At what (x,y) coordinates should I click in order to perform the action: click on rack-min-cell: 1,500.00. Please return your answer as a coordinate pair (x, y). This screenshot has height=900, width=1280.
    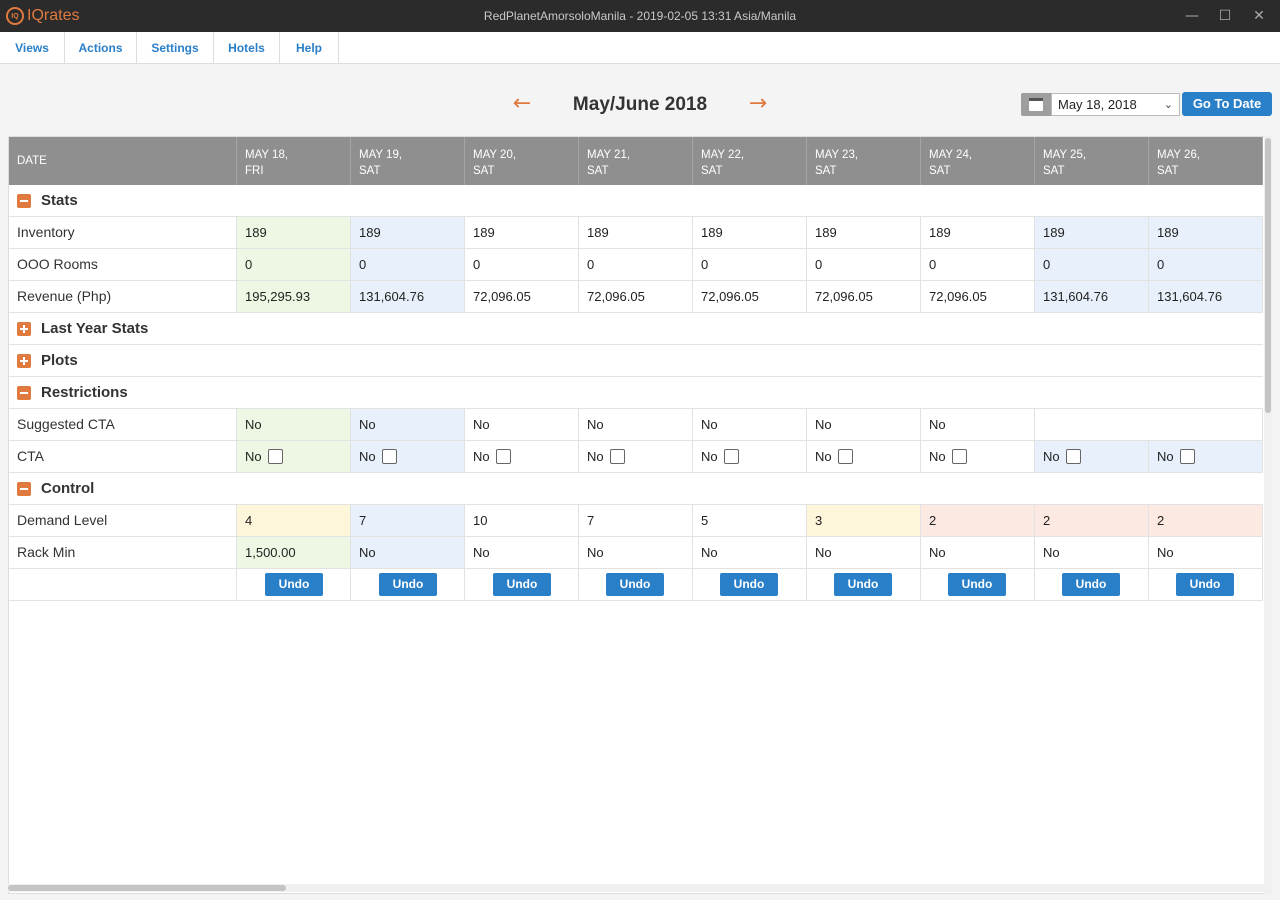
    Looking at the image, I should click on (294, 552).